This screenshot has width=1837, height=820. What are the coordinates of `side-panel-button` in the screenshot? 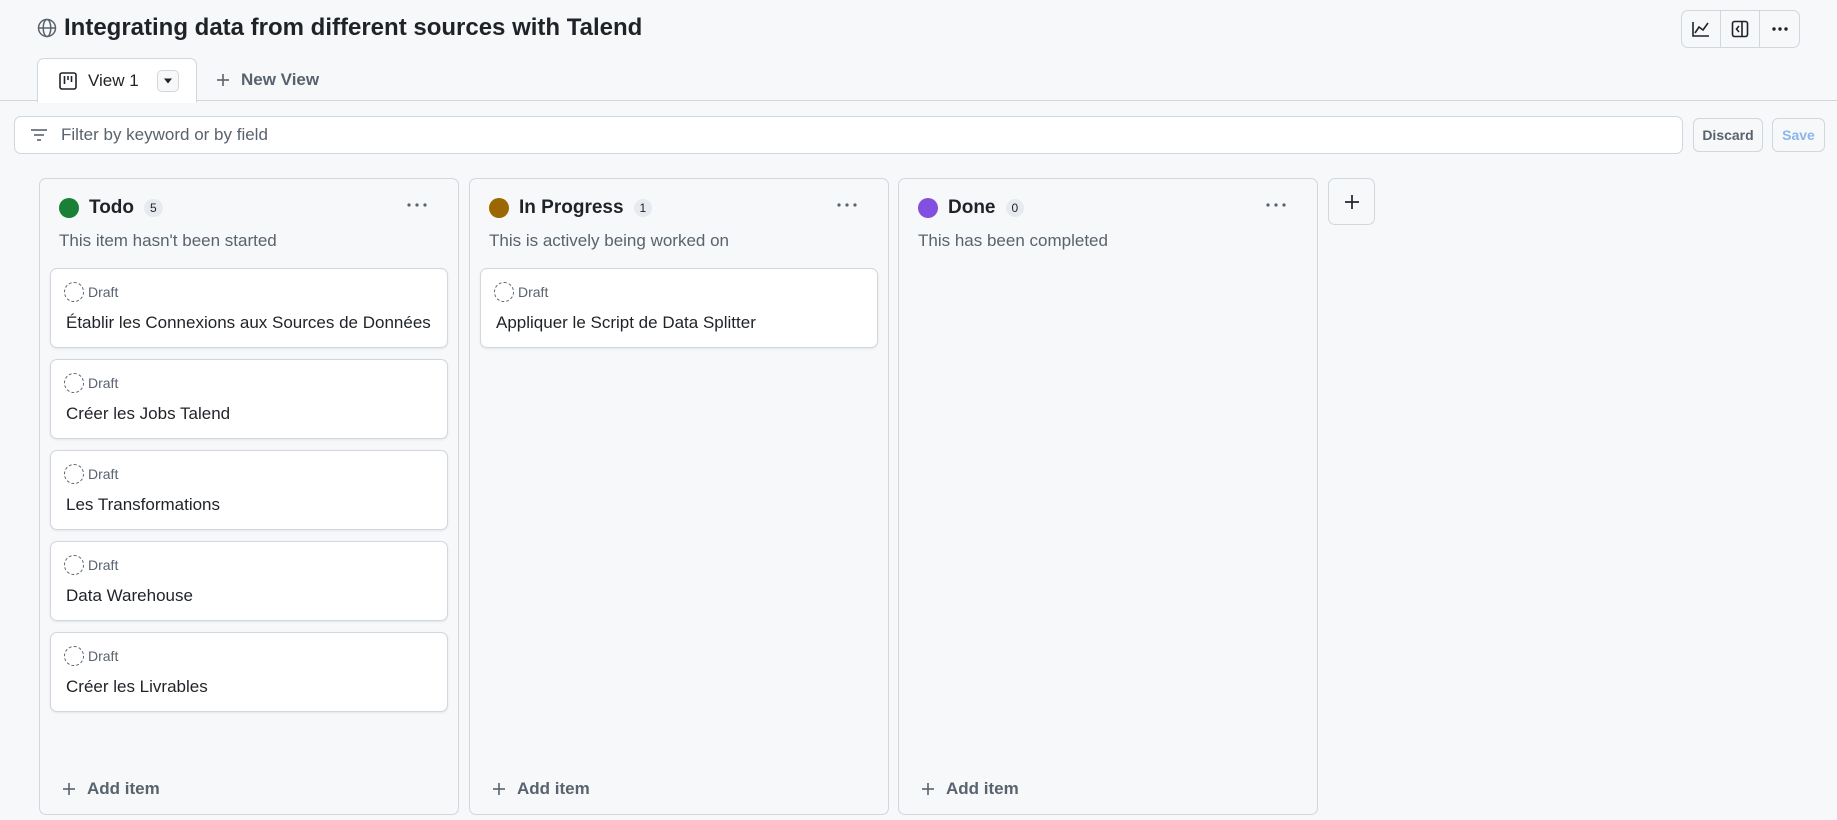 It's located at (1740, 29).